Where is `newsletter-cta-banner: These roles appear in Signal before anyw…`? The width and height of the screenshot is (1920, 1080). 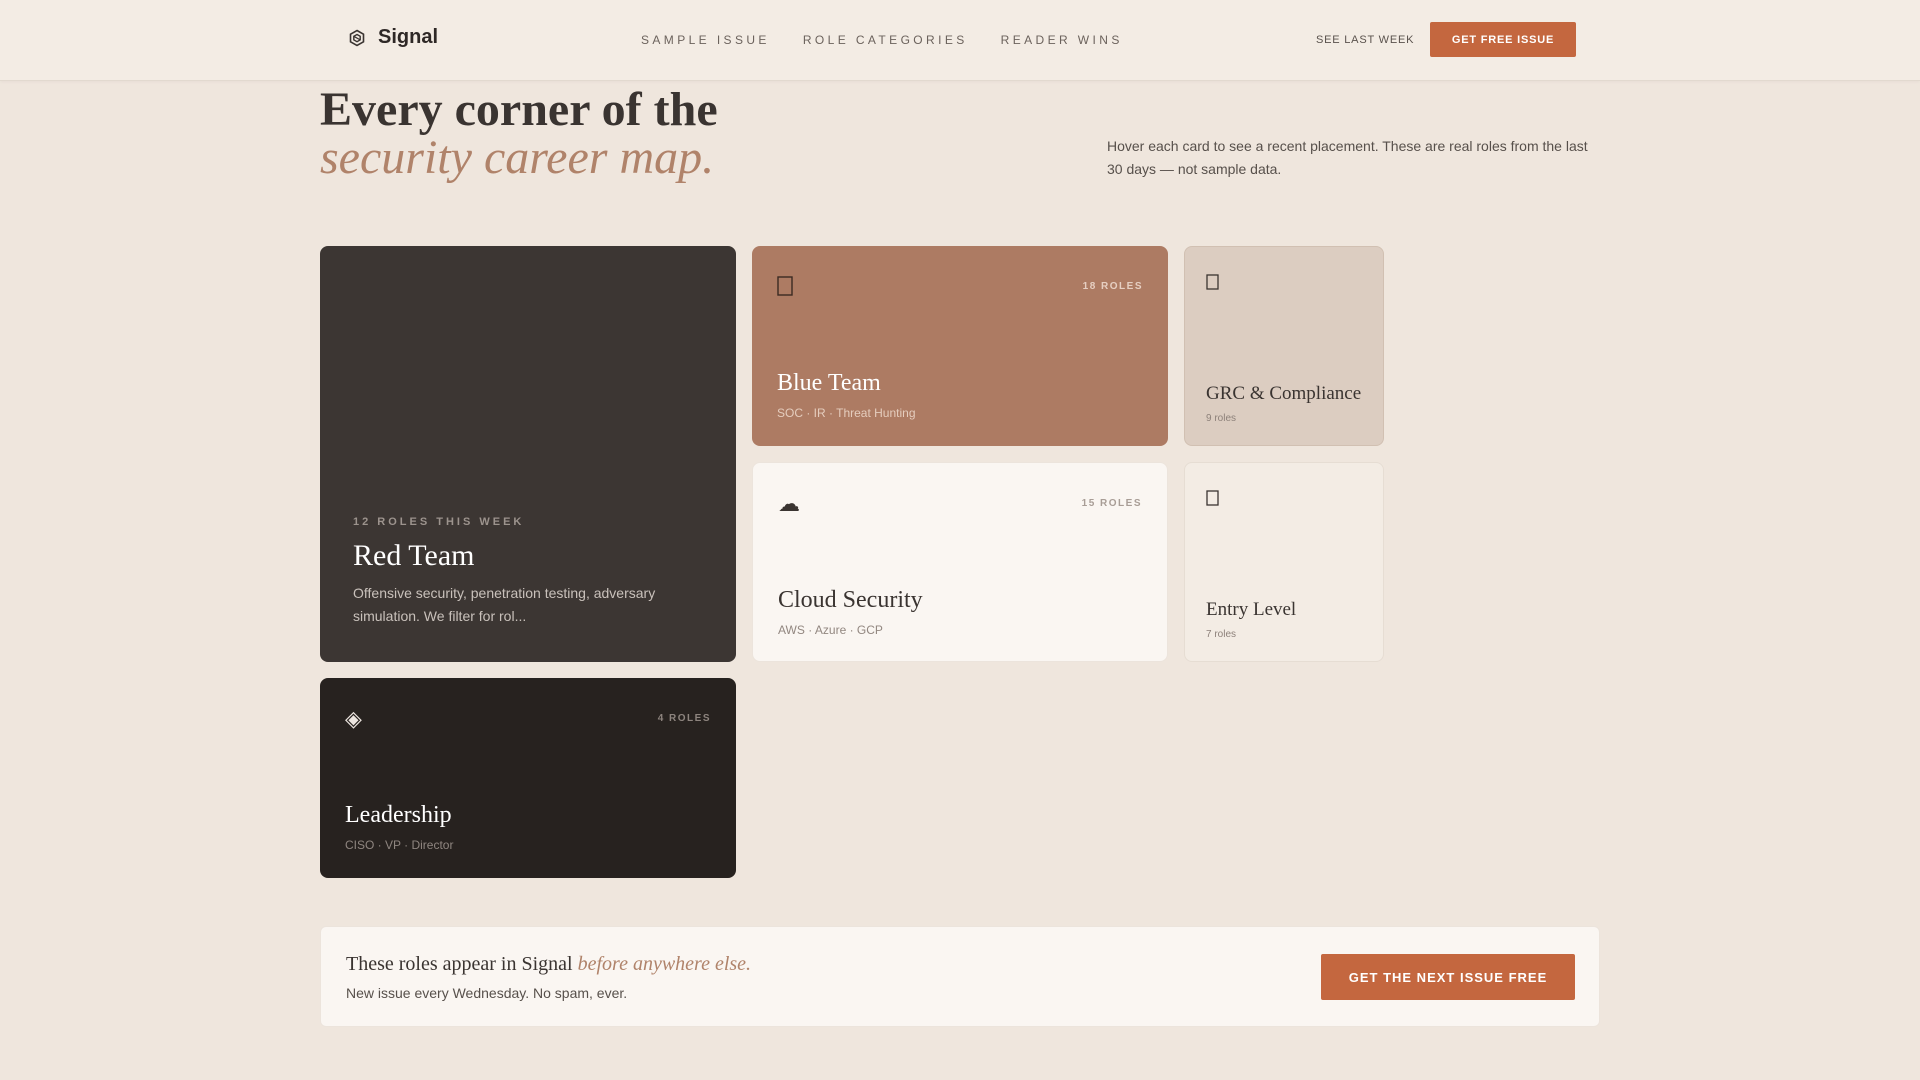 newsletter-cta-banner: These roles appear in Signal before anyw… is located at coordinates (960, 976).